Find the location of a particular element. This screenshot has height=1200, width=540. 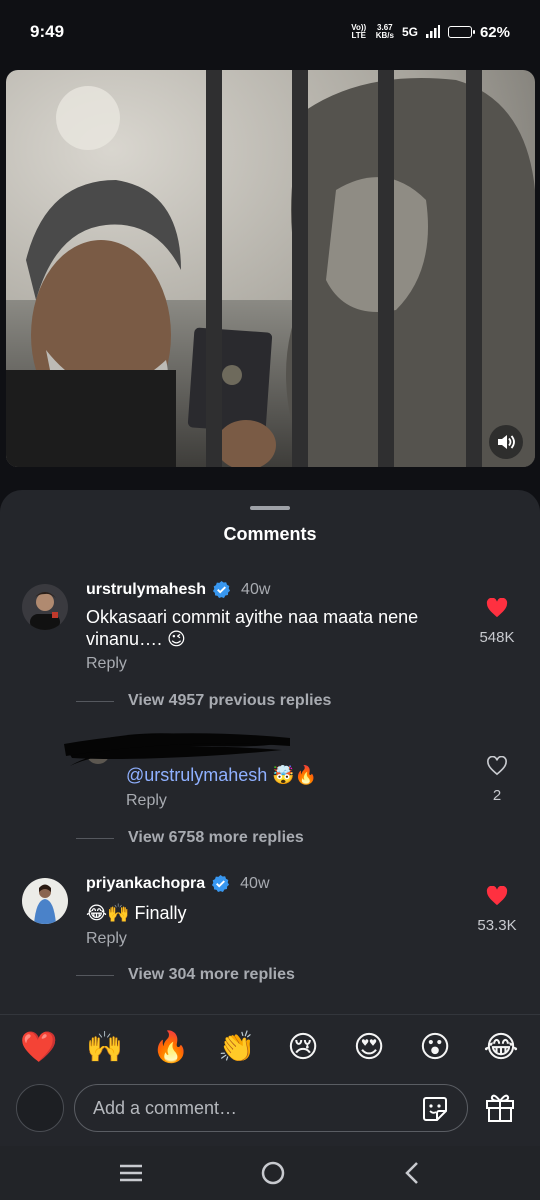

like-count: 548K is located at coordinates (497, 637).